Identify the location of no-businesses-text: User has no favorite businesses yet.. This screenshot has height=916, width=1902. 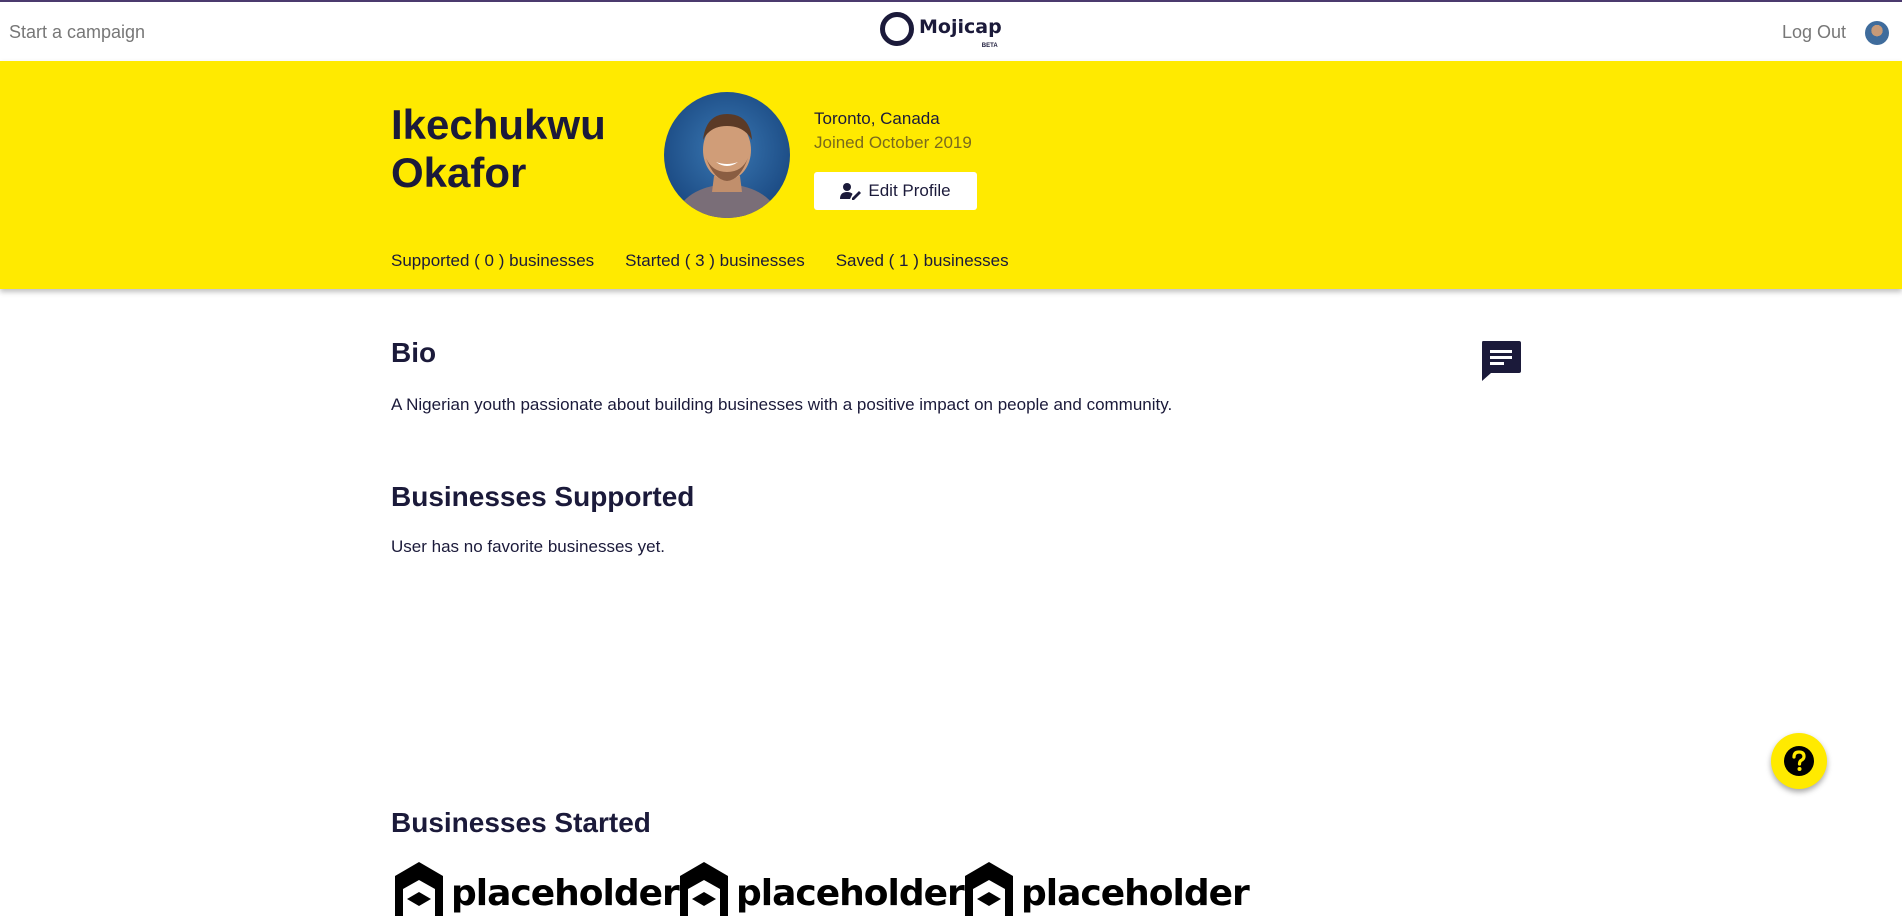
(528, 546).